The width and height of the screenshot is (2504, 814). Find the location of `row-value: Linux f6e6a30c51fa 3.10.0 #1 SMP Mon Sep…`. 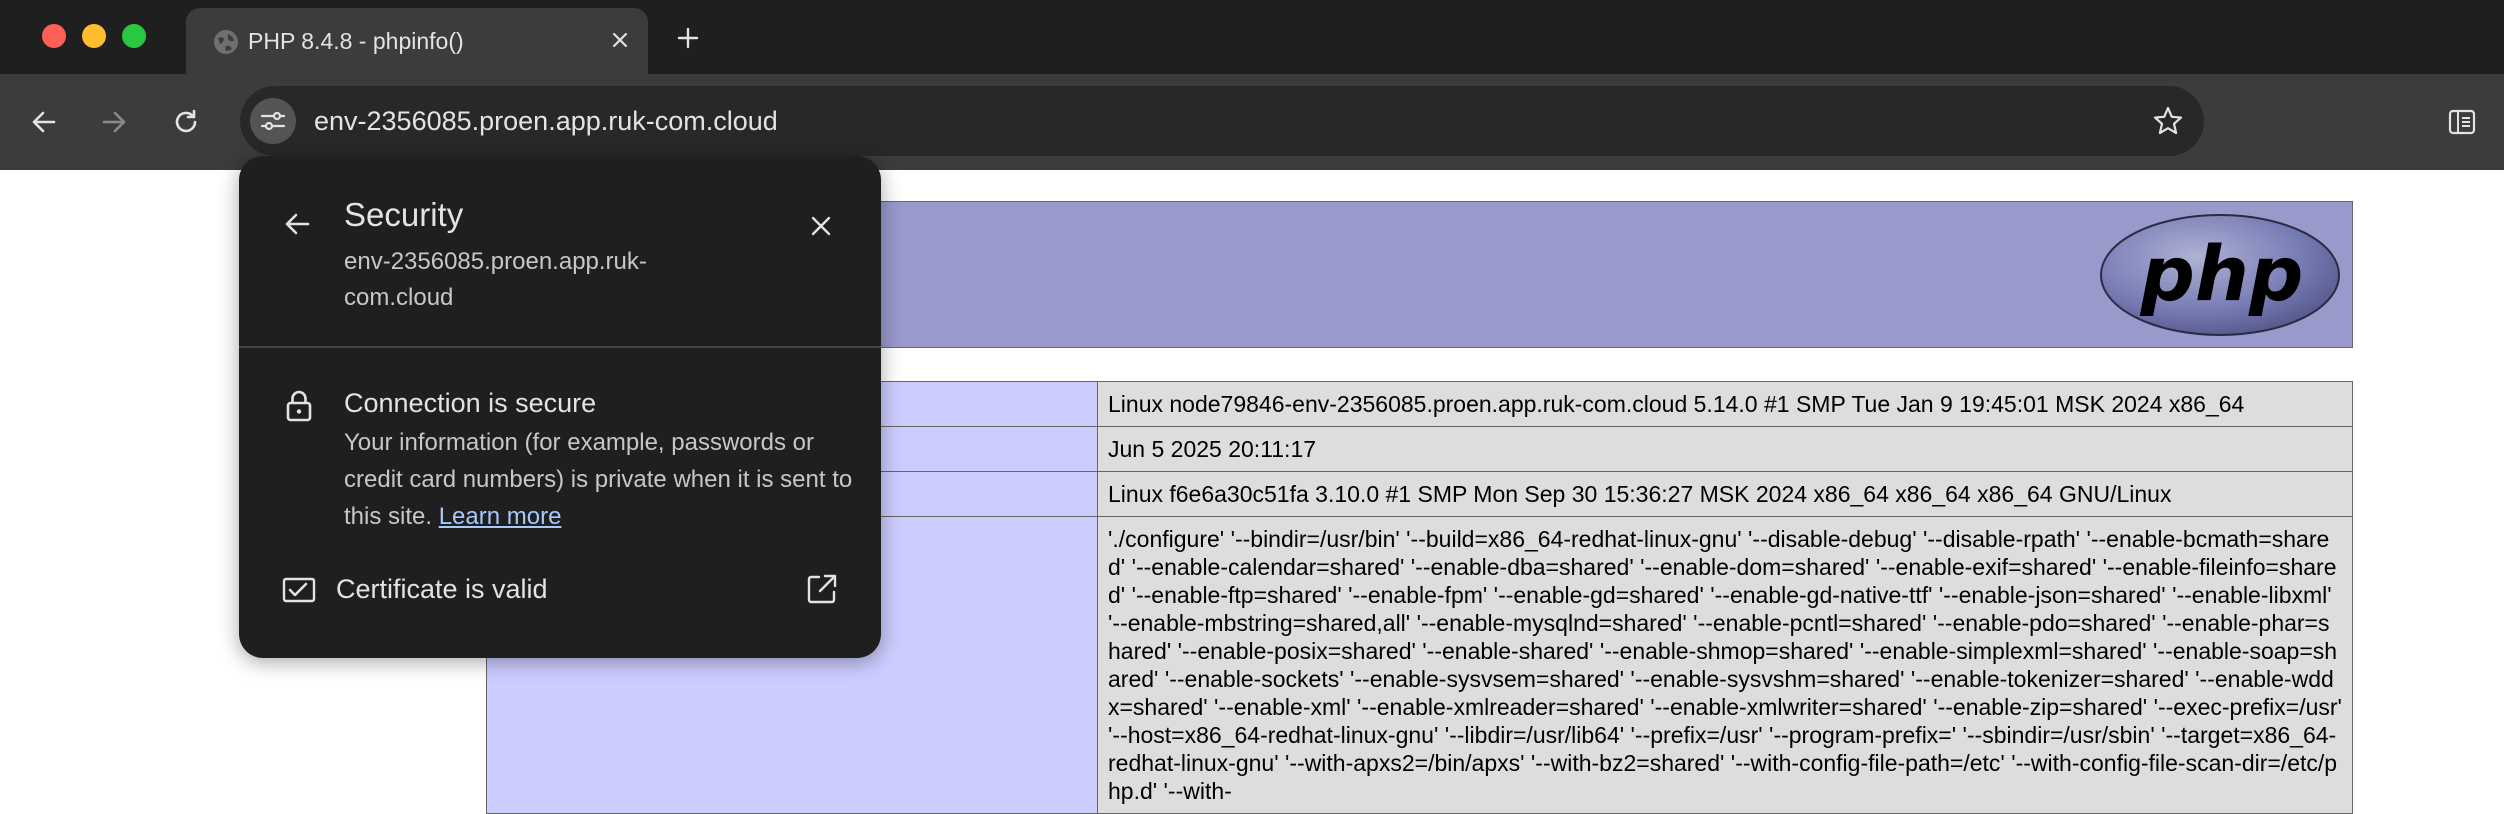

row-value: Linux f6e6a30c51fa 3.10.0 #1 SMP Mon Sep… is located at coordinates (1725, 494).